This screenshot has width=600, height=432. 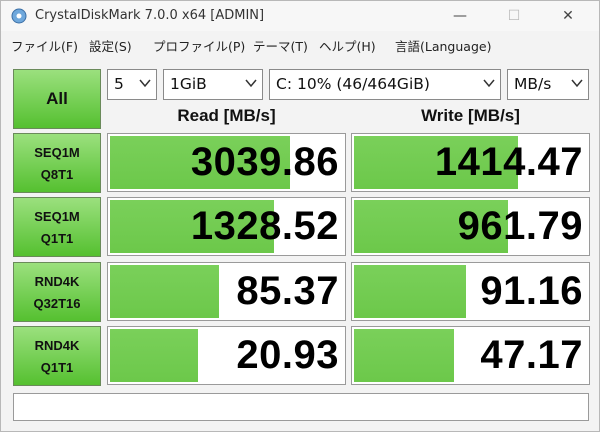 I want to click on unit-select: MB/s, so click(x=548, y=84).